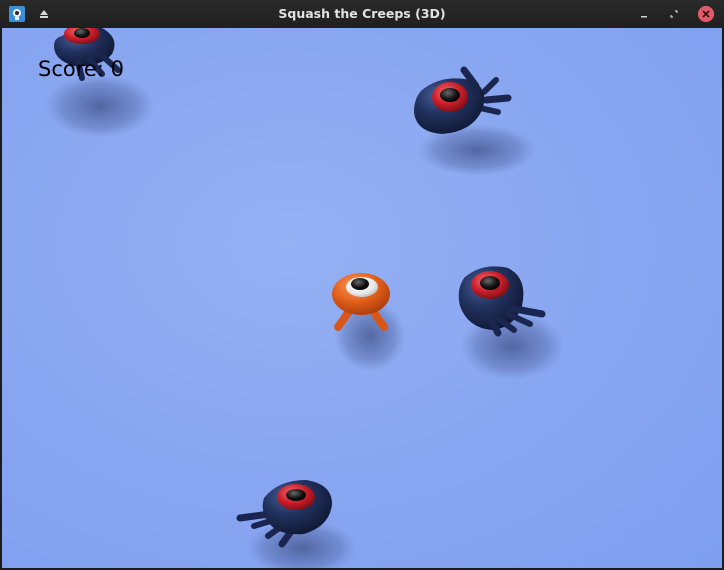  What do you see at coordinates (369, 322) in the screenshot?
I see `player-character` at bounding box center [369, 322].